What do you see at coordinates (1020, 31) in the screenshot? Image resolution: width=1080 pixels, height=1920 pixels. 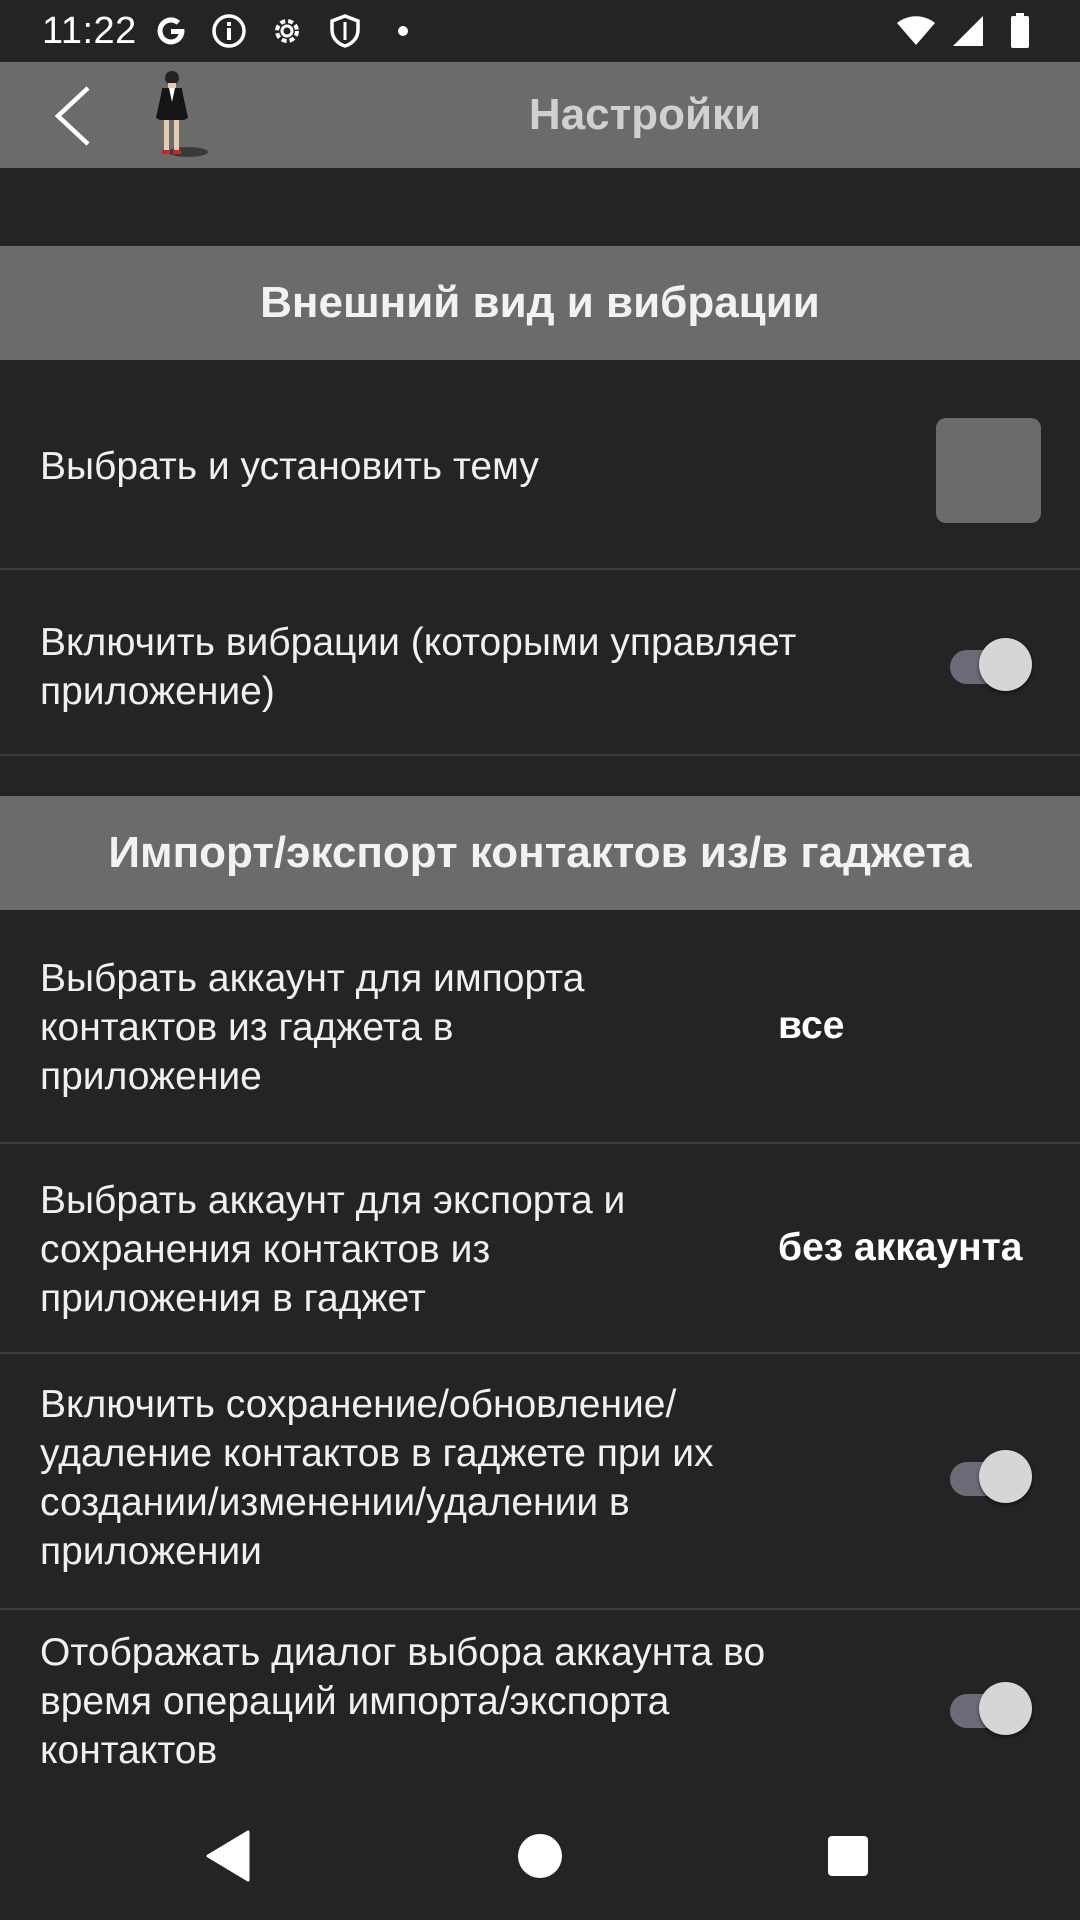 I see `battery-icon` at bounding box center [1020, 31].